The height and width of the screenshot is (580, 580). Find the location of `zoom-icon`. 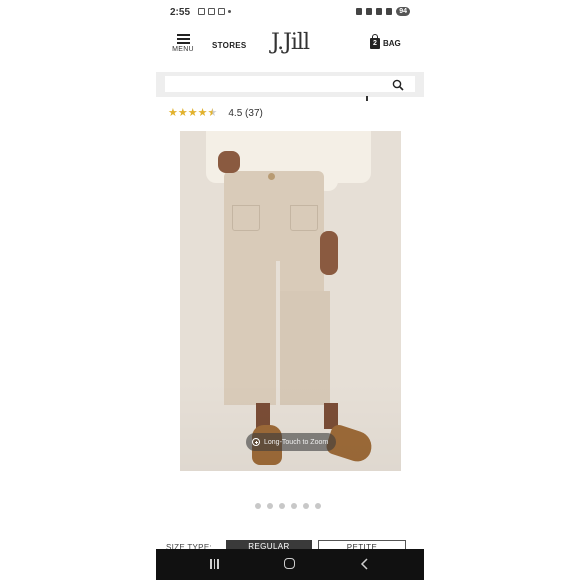

zoom-icon is located at coordinates (256, 442).